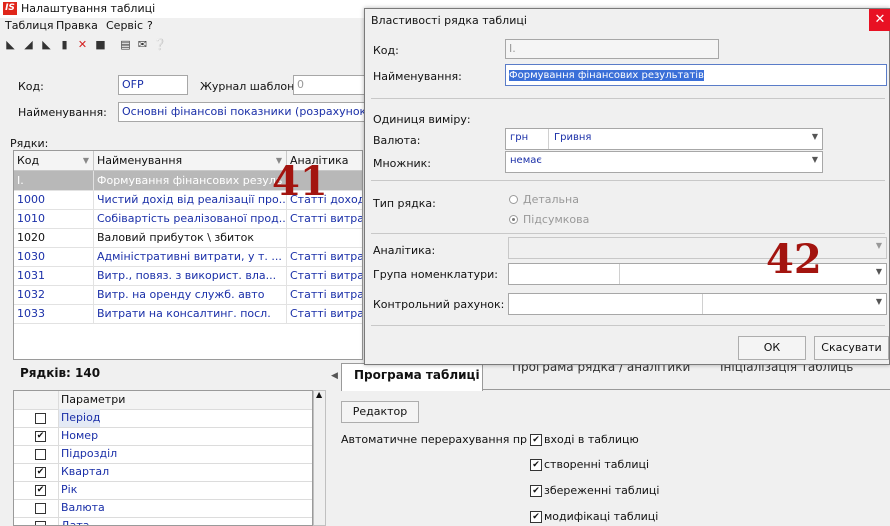 The height and width of the screenshot is (526, 890). What do you see at coordinates (10, 44) in the screenshot?
I see `new-icon: ◣` at bounding box center [10, 44].